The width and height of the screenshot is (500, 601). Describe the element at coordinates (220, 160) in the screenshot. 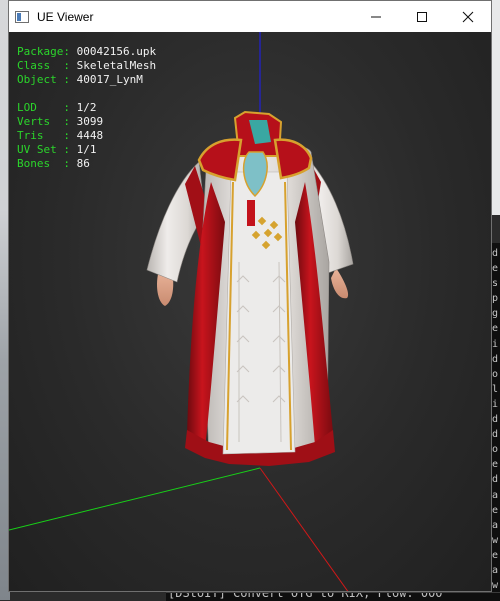

I see `left-shoulder` at that location.